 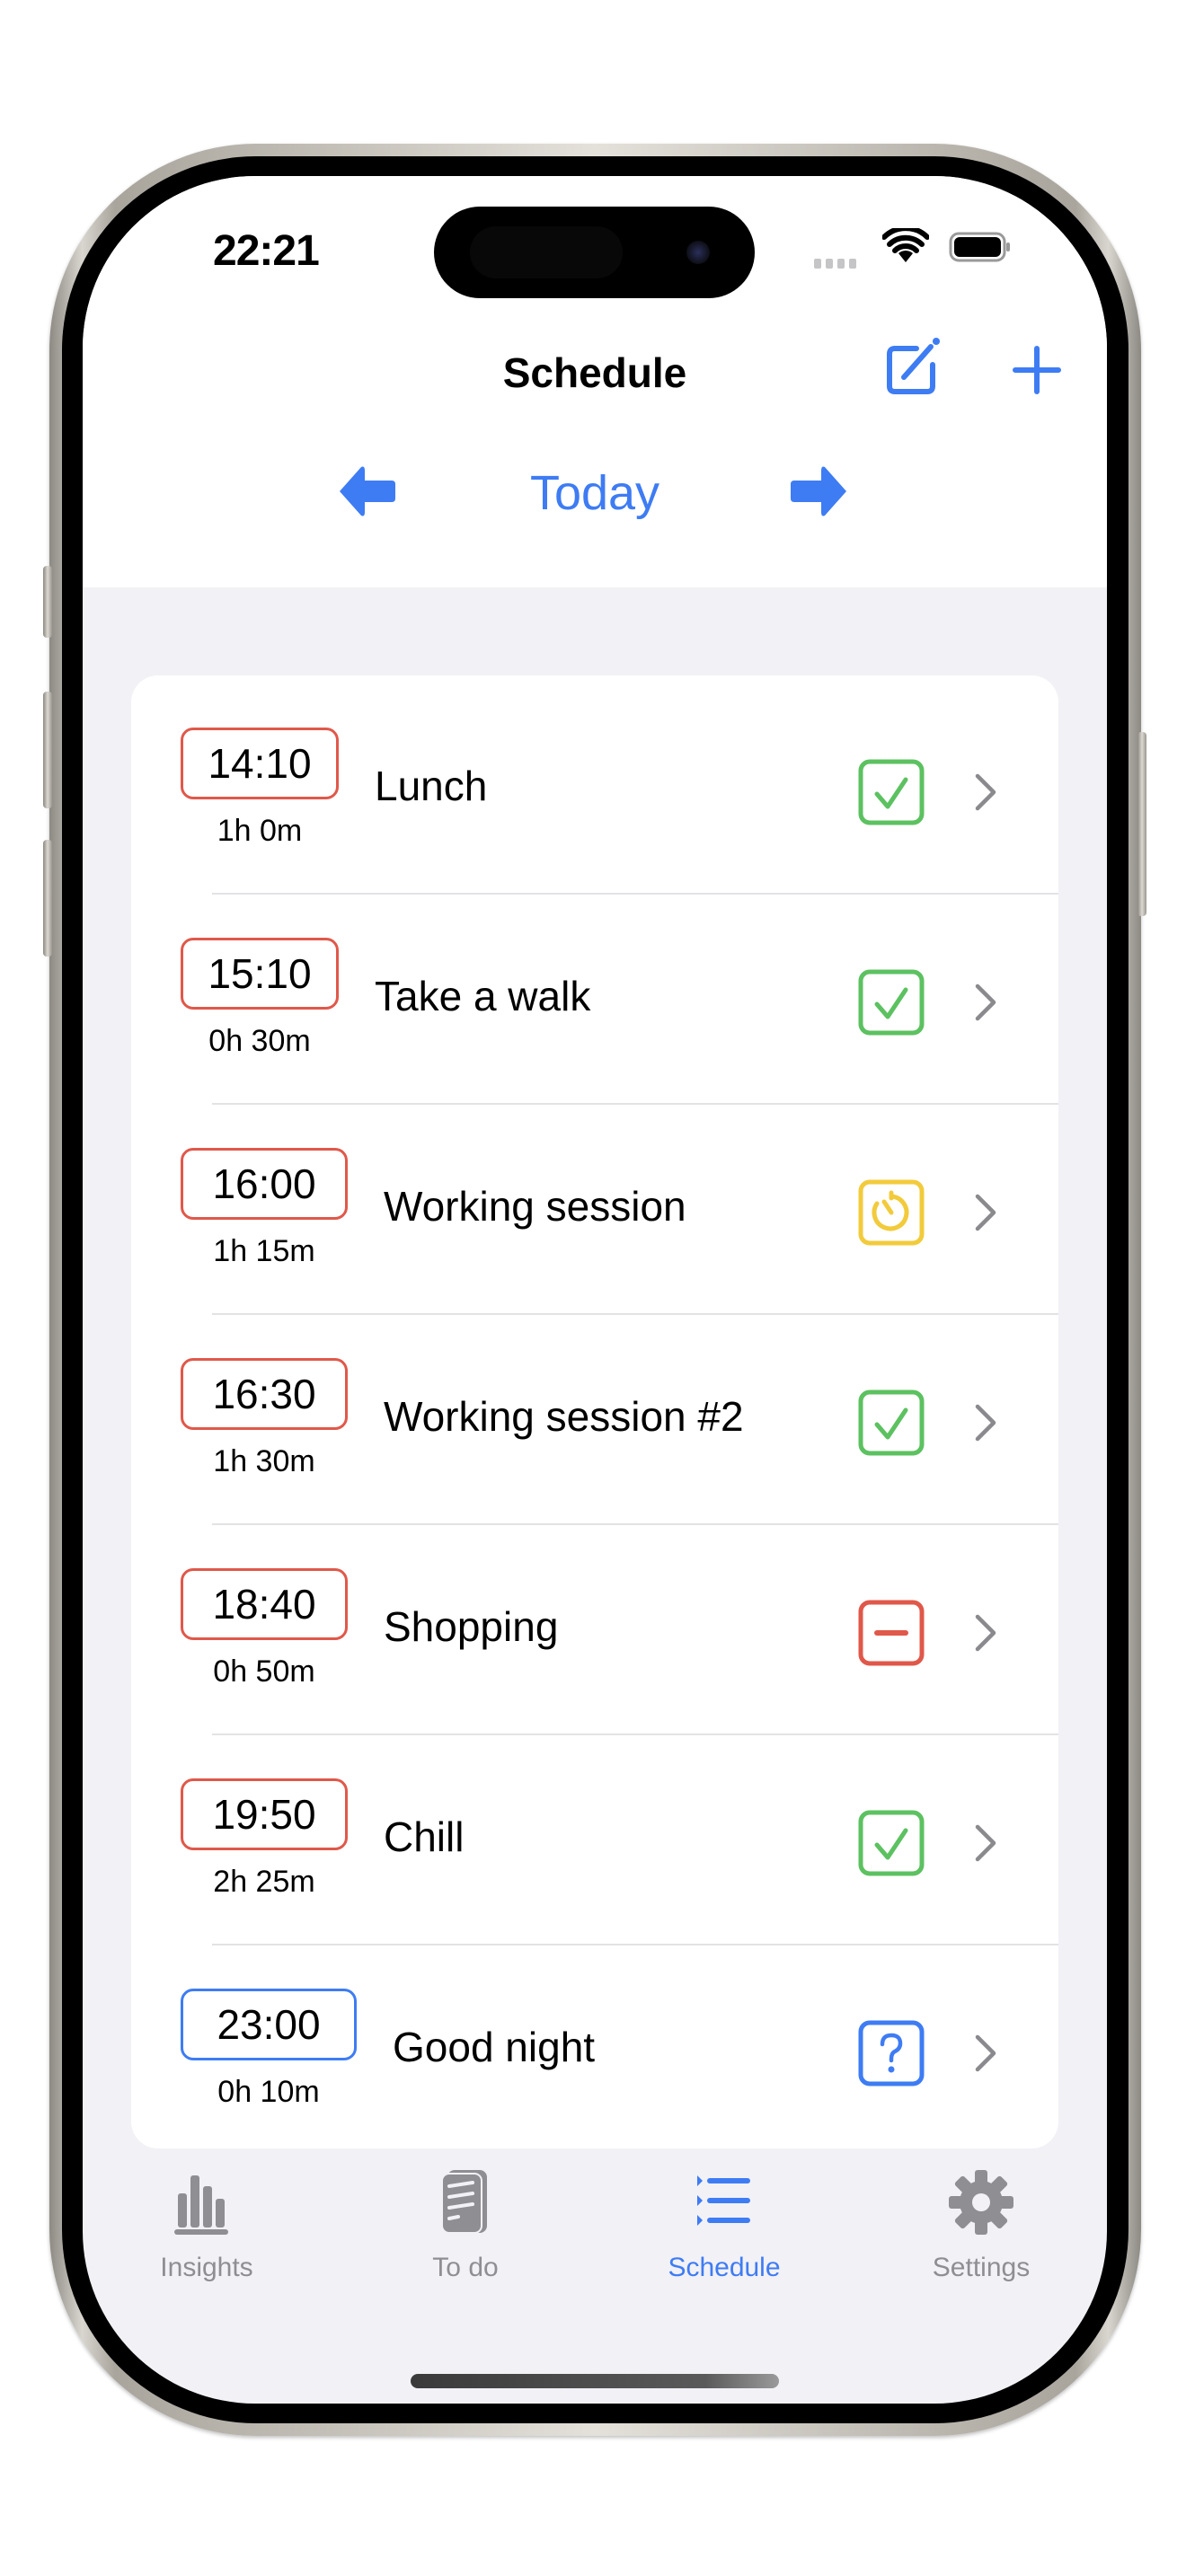 What do you see at coordinates (201, 2205) in the screenshot?
I see `chart-bar-icon` at bounding box center [201, 2205].